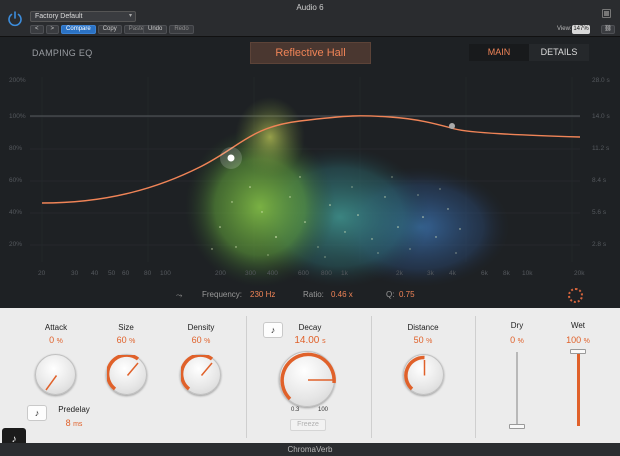 The image size is (620, 456). What do you see at coordinates (452, 273) in the screenshot?
I see `freq-axis-label: 4k` at bounding box center [452, 273].